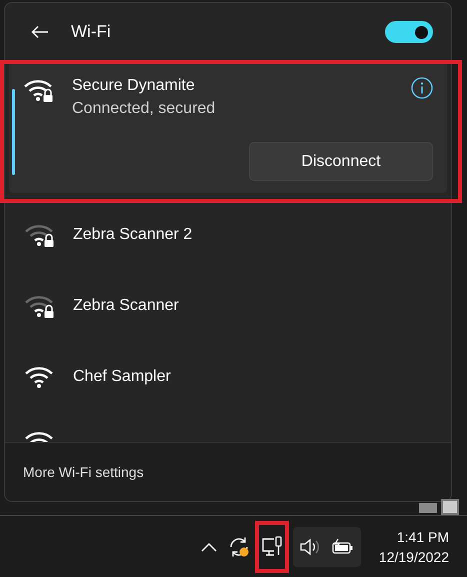 The width and height of the screenshot is (467, 577). What do you see at coordinates (309, 546) in the screenshot?
I see `speaker-icon` at bounding box center [309, 546].